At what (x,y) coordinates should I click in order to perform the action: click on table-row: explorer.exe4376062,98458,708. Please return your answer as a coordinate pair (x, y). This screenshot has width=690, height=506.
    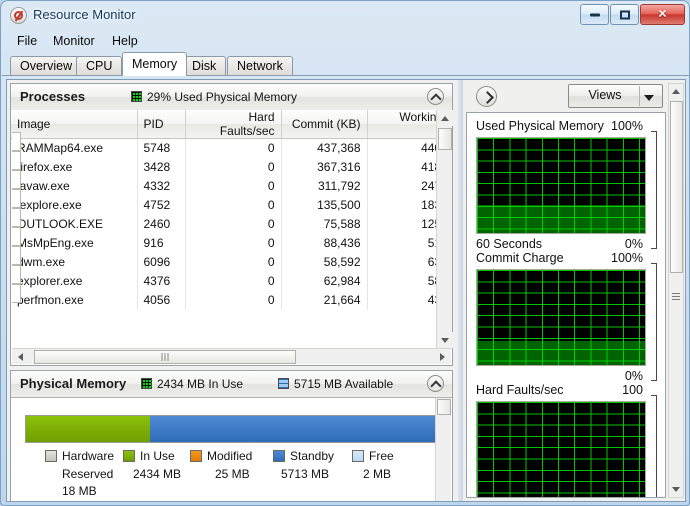
    Looking at the image, I should click on (231, 281).